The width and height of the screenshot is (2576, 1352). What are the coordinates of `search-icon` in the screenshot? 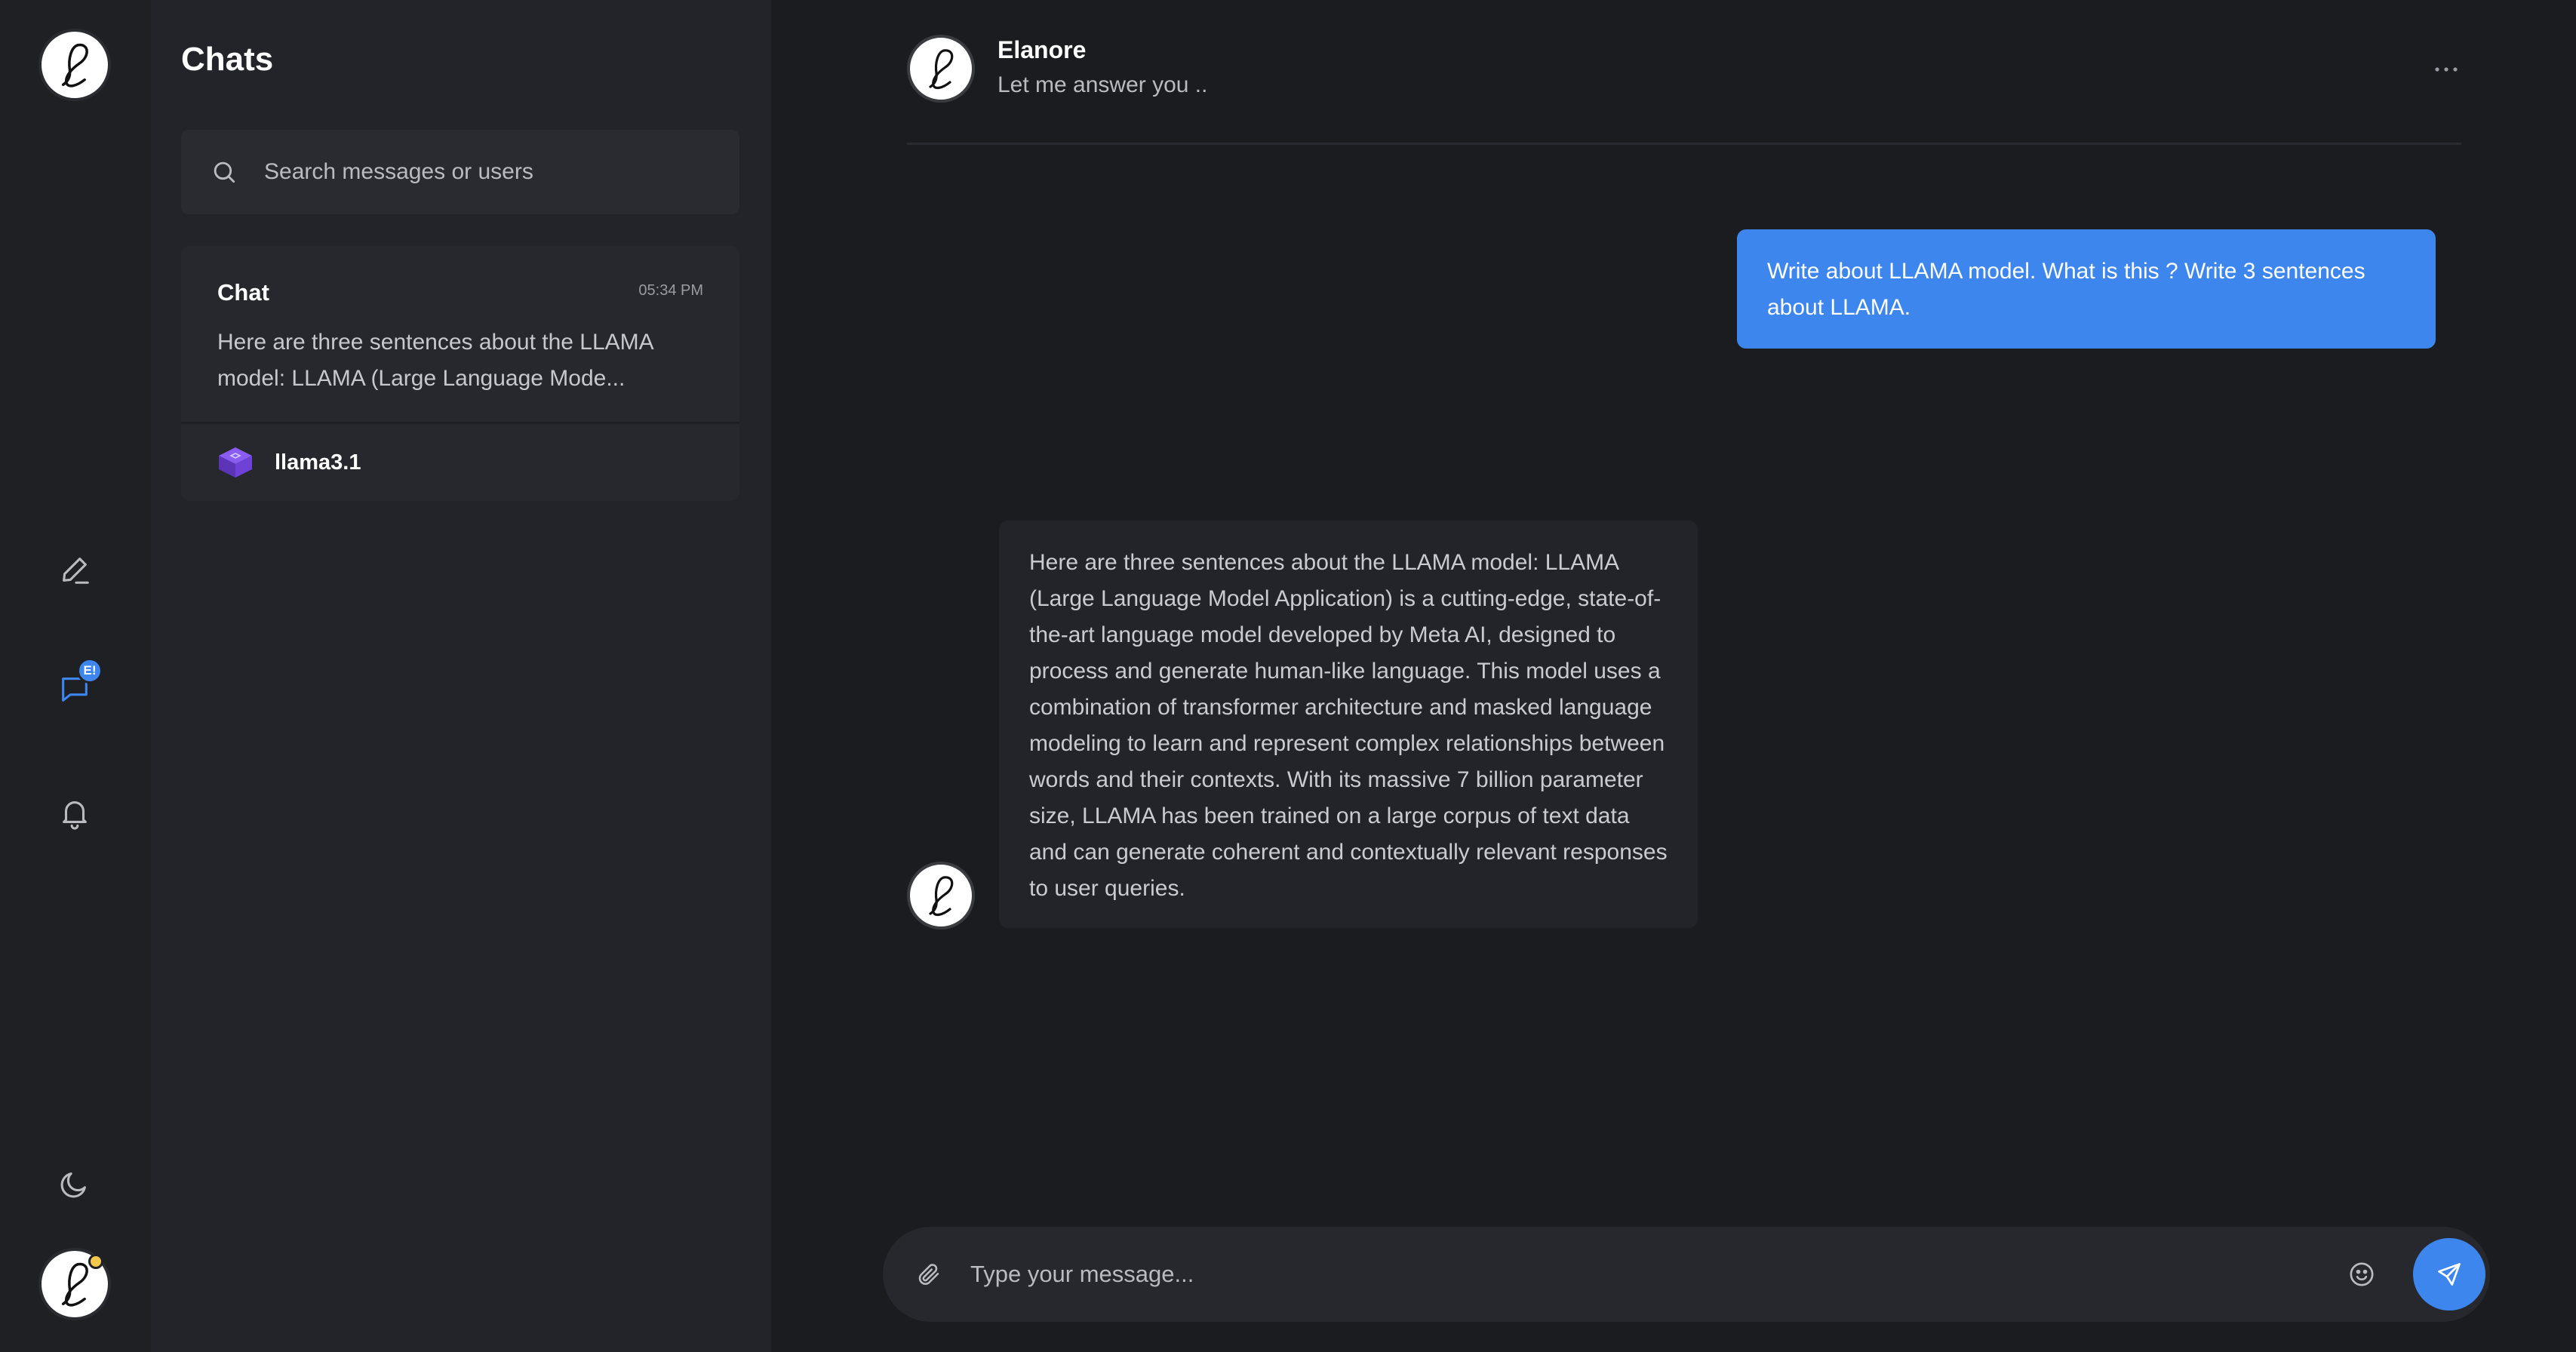 It's located at (224, 172).